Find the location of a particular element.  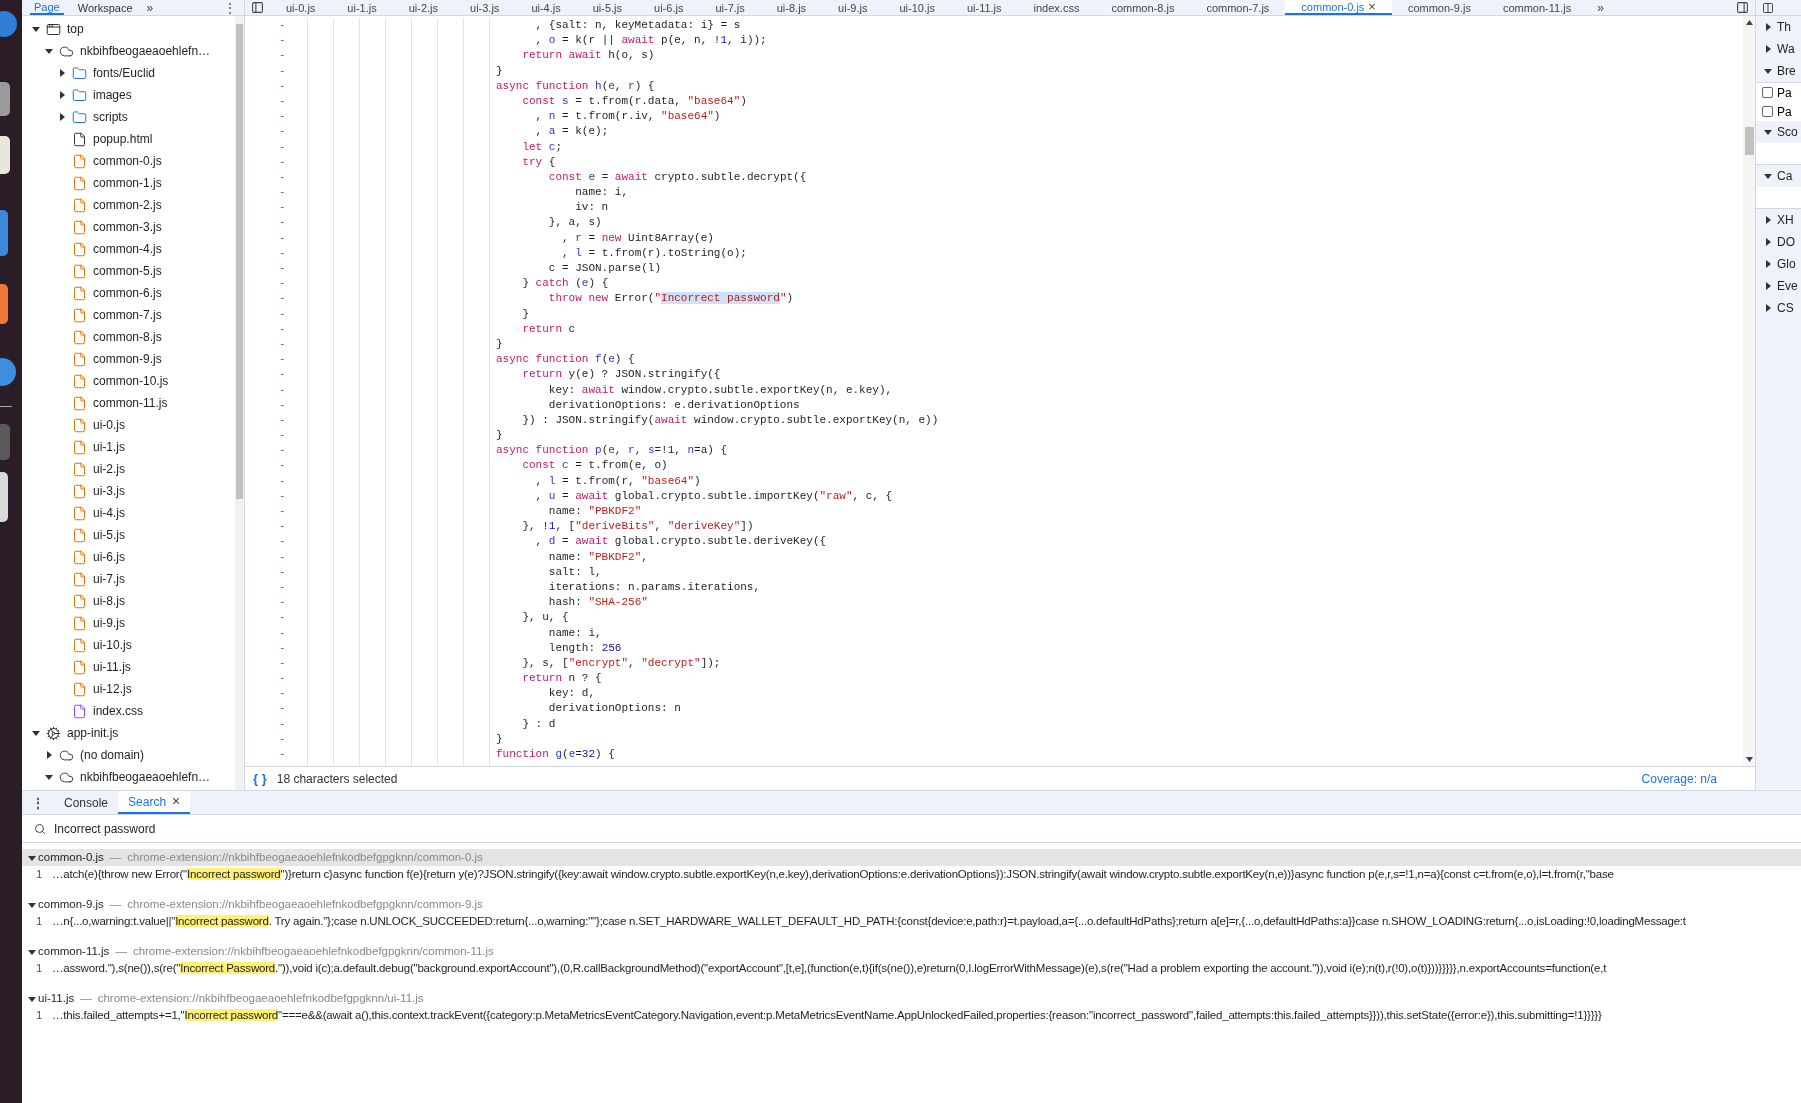

tree-item: (no domain) is located at coordinates (112, 755).